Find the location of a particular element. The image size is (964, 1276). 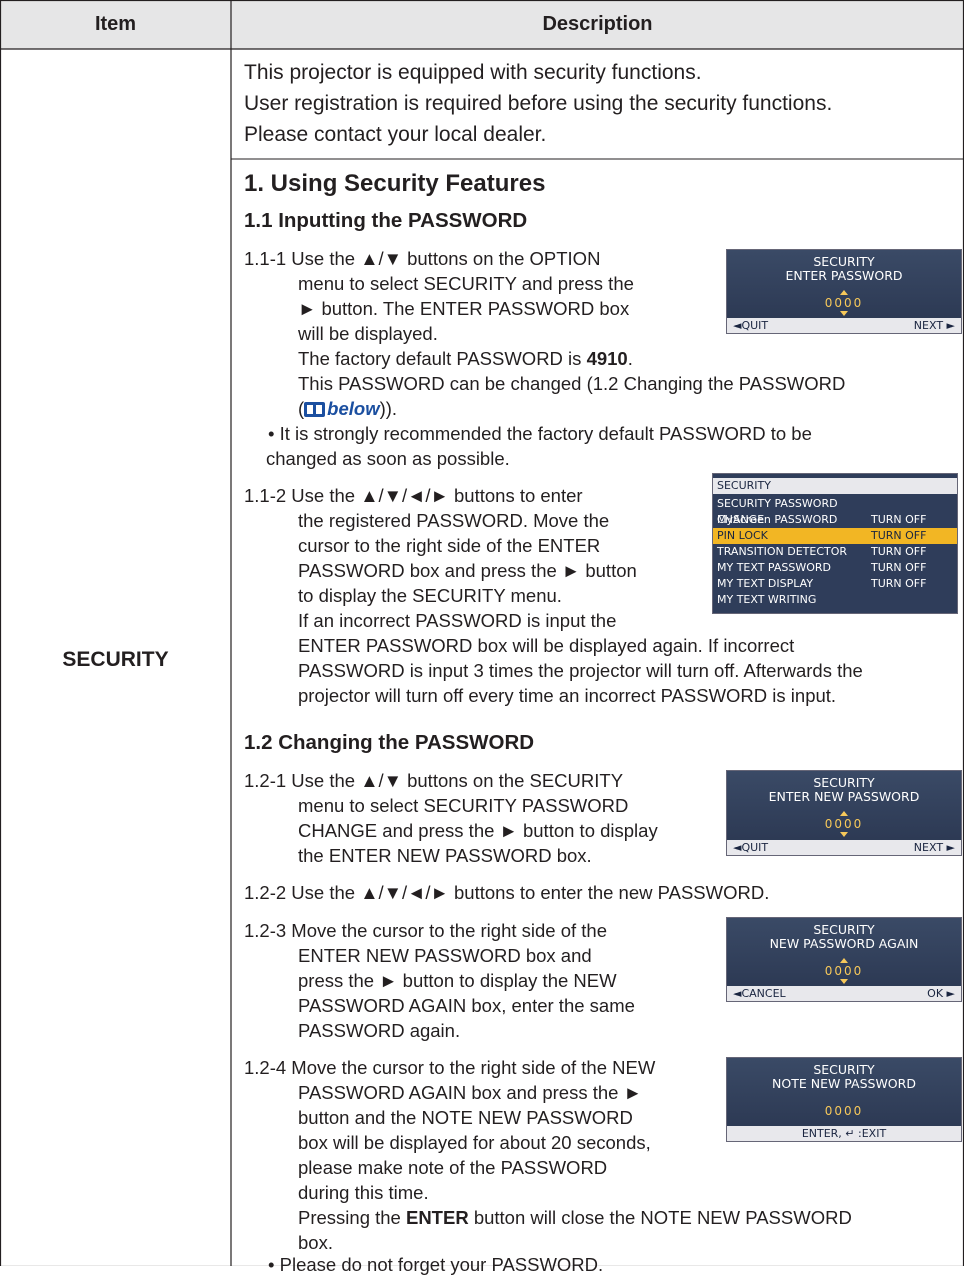

step-text: press the ► button to display the NEW is located at coordinates (457, 980).